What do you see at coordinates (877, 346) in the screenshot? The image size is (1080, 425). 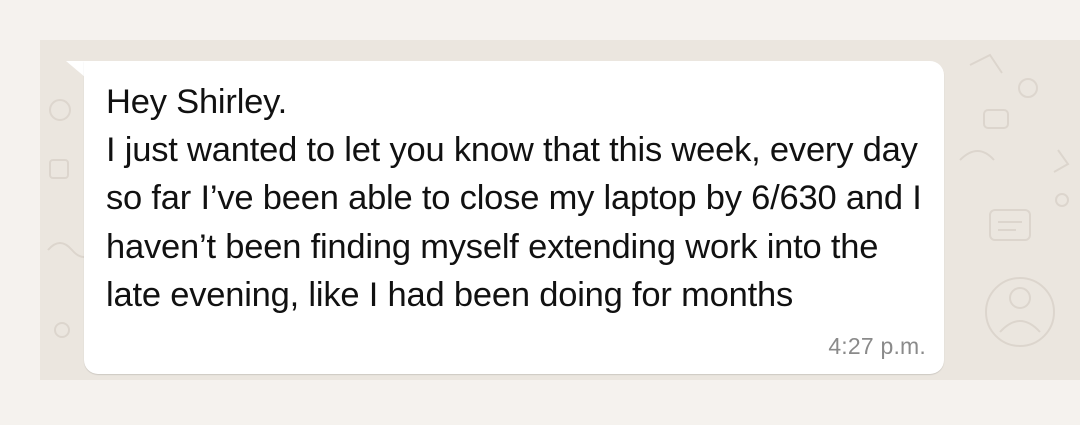 I see `message-timestamp: 4:27 p.m.` at bounding box center [877, 346].